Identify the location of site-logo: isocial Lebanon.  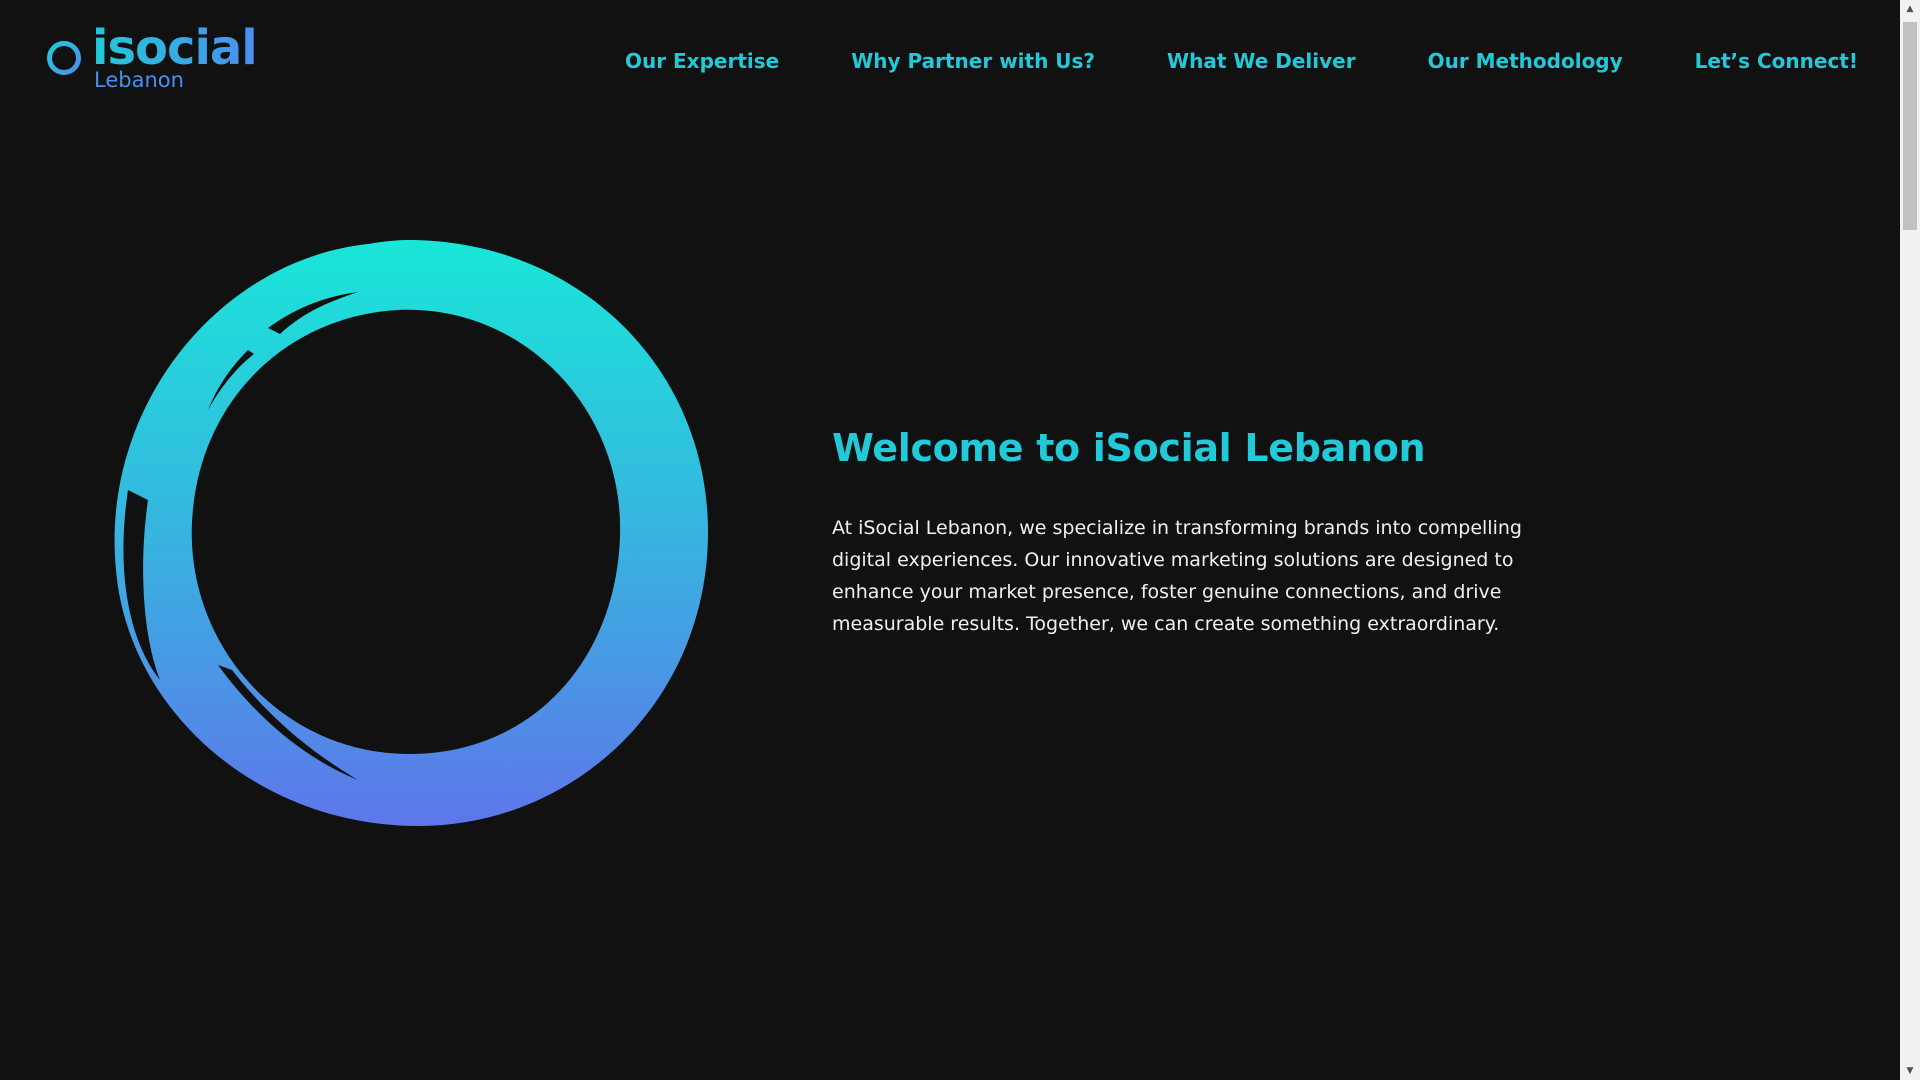
(161, 57).